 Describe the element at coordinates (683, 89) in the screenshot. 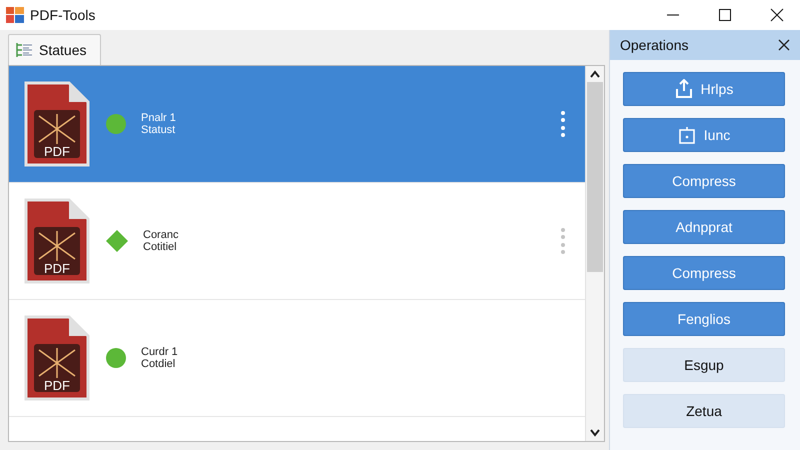

I see `upload-icon` at that location.